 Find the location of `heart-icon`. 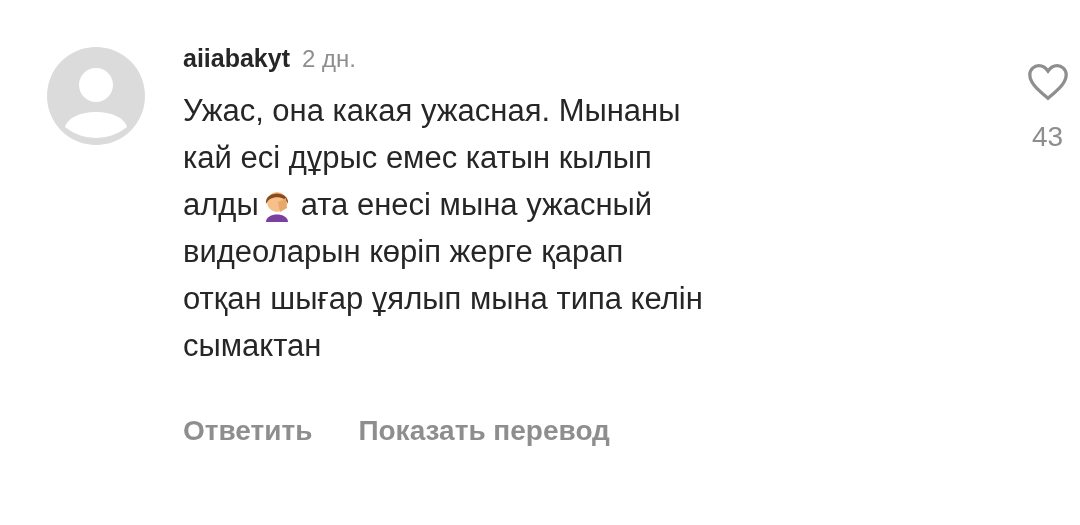

heart-icon is located at coordinates (1047, 82).